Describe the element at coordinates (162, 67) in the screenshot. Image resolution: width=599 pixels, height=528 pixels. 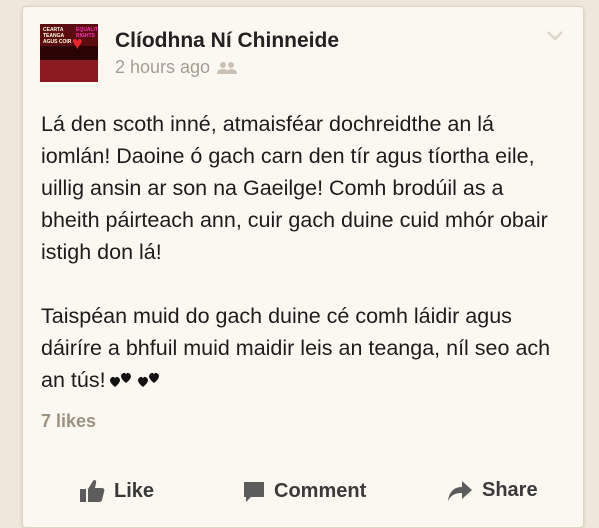
I see `timestamp: 2 hours ago` at that location.